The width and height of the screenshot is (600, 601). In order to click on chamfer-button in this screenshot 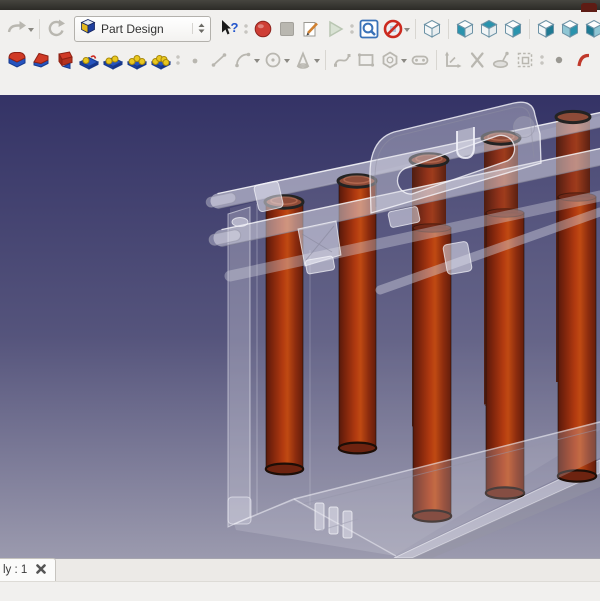, I will do `click(41, 60)`.